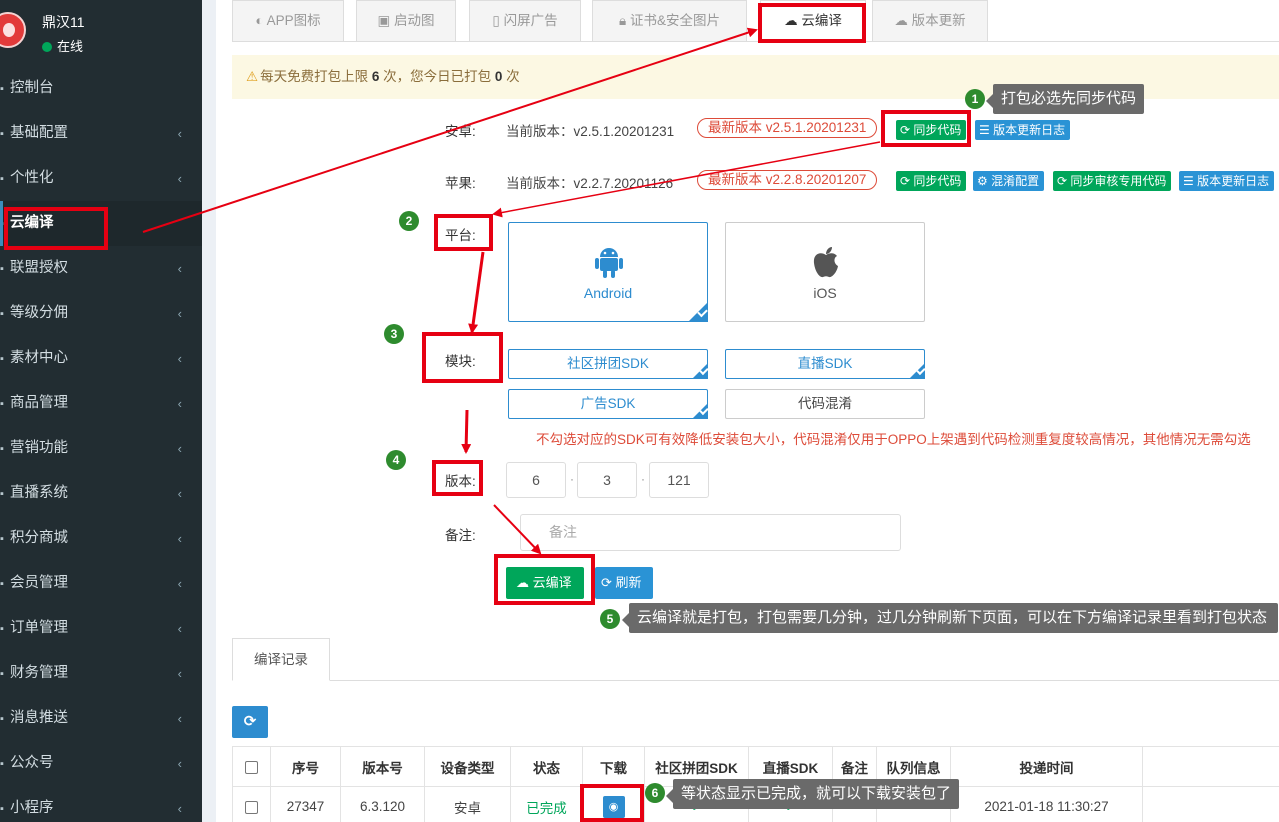 The width and height of the screenshot is (1279, 822). I want to click on column-header: 下载, so click(613, 766).